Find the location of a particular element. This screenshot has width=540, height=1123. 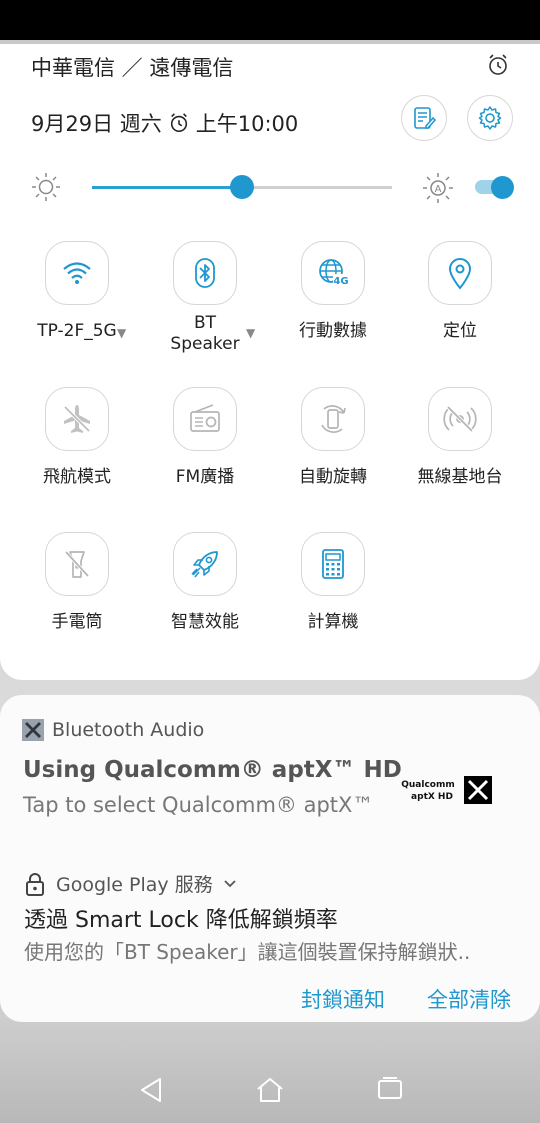

lock-icon is located at coordinates (35, 884).